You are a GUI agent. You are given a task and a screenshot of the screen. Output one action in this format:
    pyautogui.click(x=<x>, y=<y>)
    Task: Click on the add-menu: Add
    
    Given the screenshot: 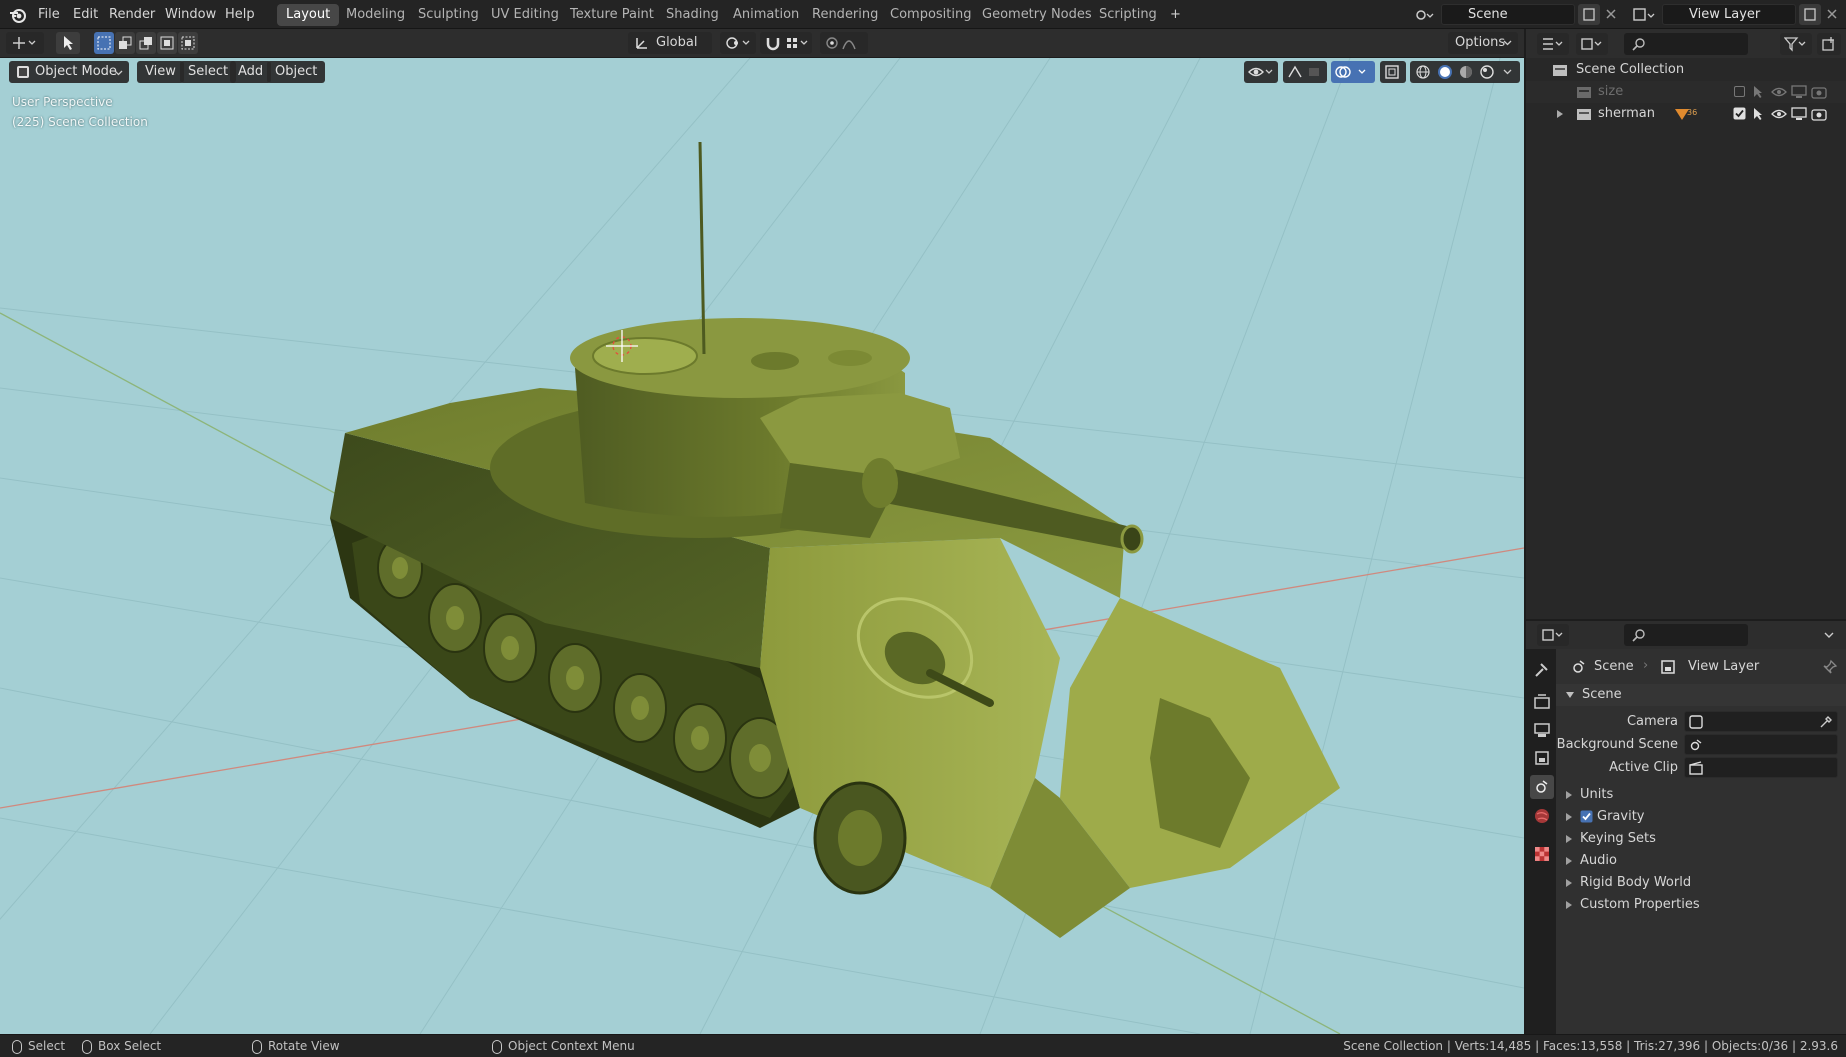 What is the action you would take?
    pyautogui.click(x=251, y=72)
    